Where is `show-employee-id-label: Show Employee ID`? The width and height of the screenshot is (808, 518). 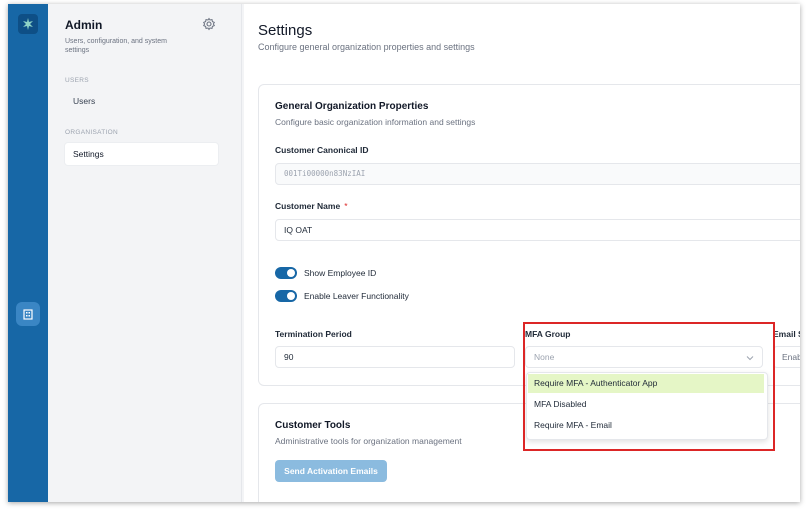
show-employee-id-label: Show Employee ID is located at coordinates (340, 273).